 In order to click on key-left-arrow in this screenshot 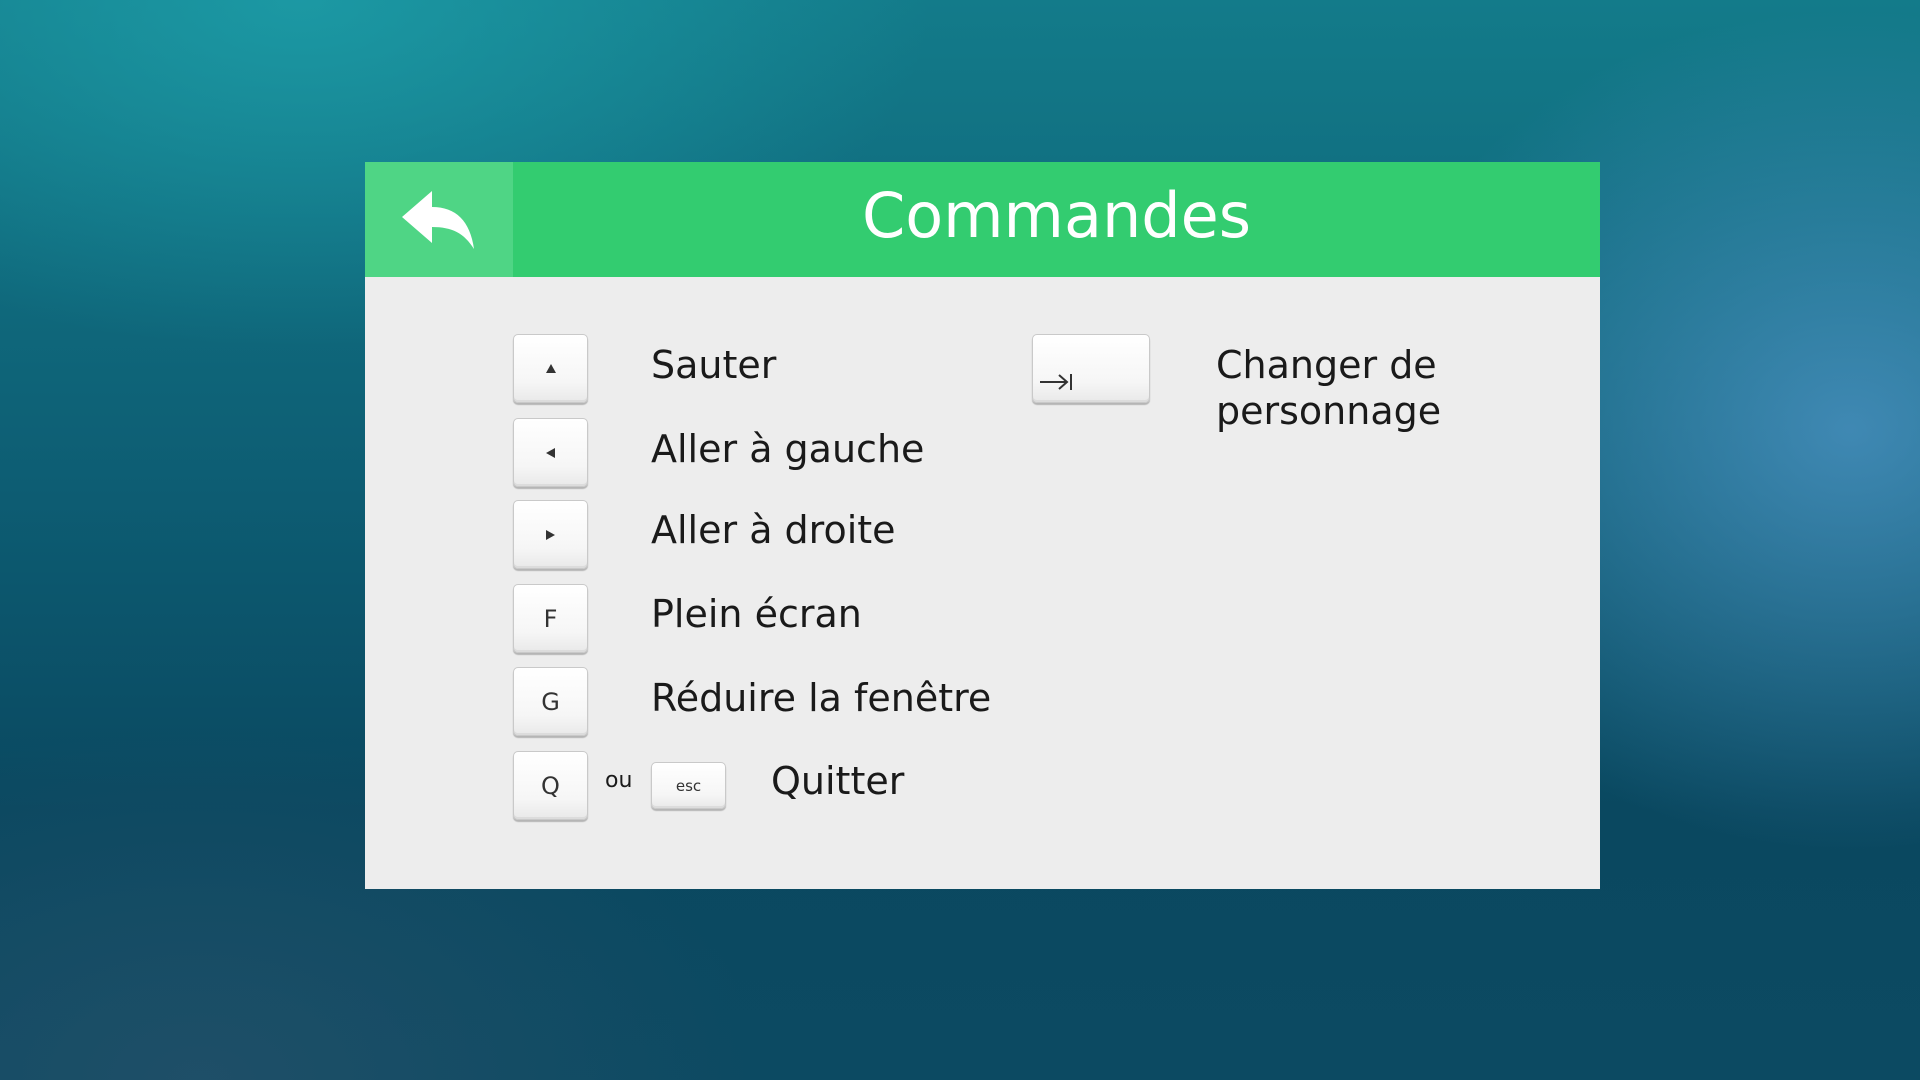, I will do `click(550, 452)`.